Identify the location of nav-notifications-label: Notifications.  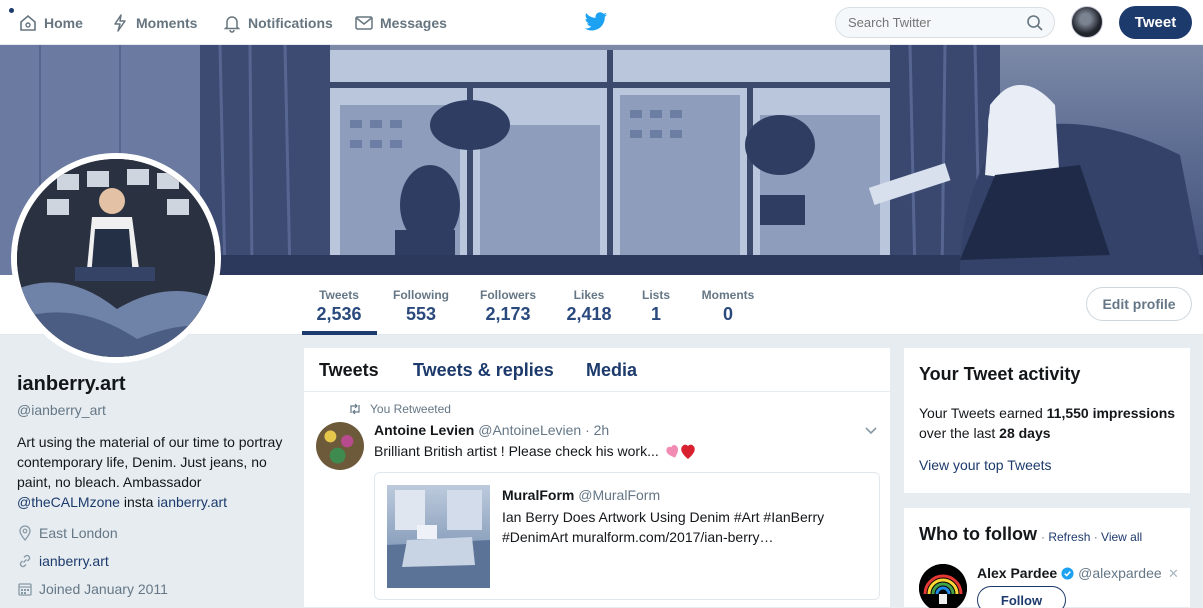
(290, 22).